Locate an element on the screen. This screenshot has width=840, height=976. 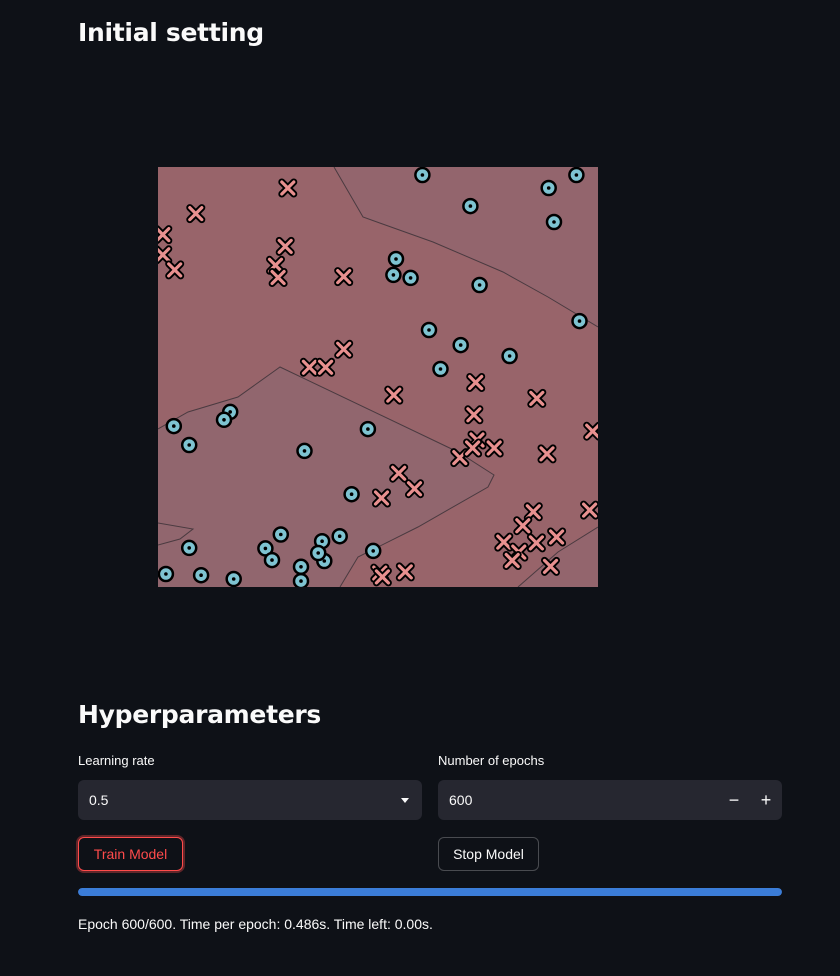
increment-button: + is located at coordinates (766, 800).